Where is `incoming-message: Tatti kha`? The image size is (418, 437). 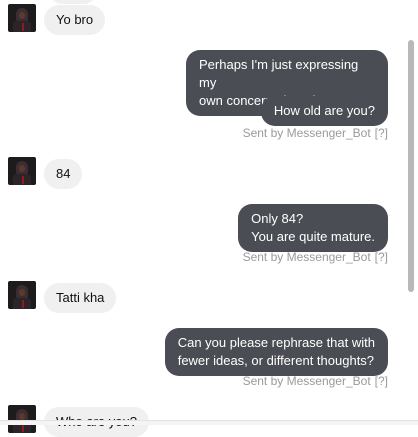
incoming-message: Tatti kha is located at coordinates (80, 298).